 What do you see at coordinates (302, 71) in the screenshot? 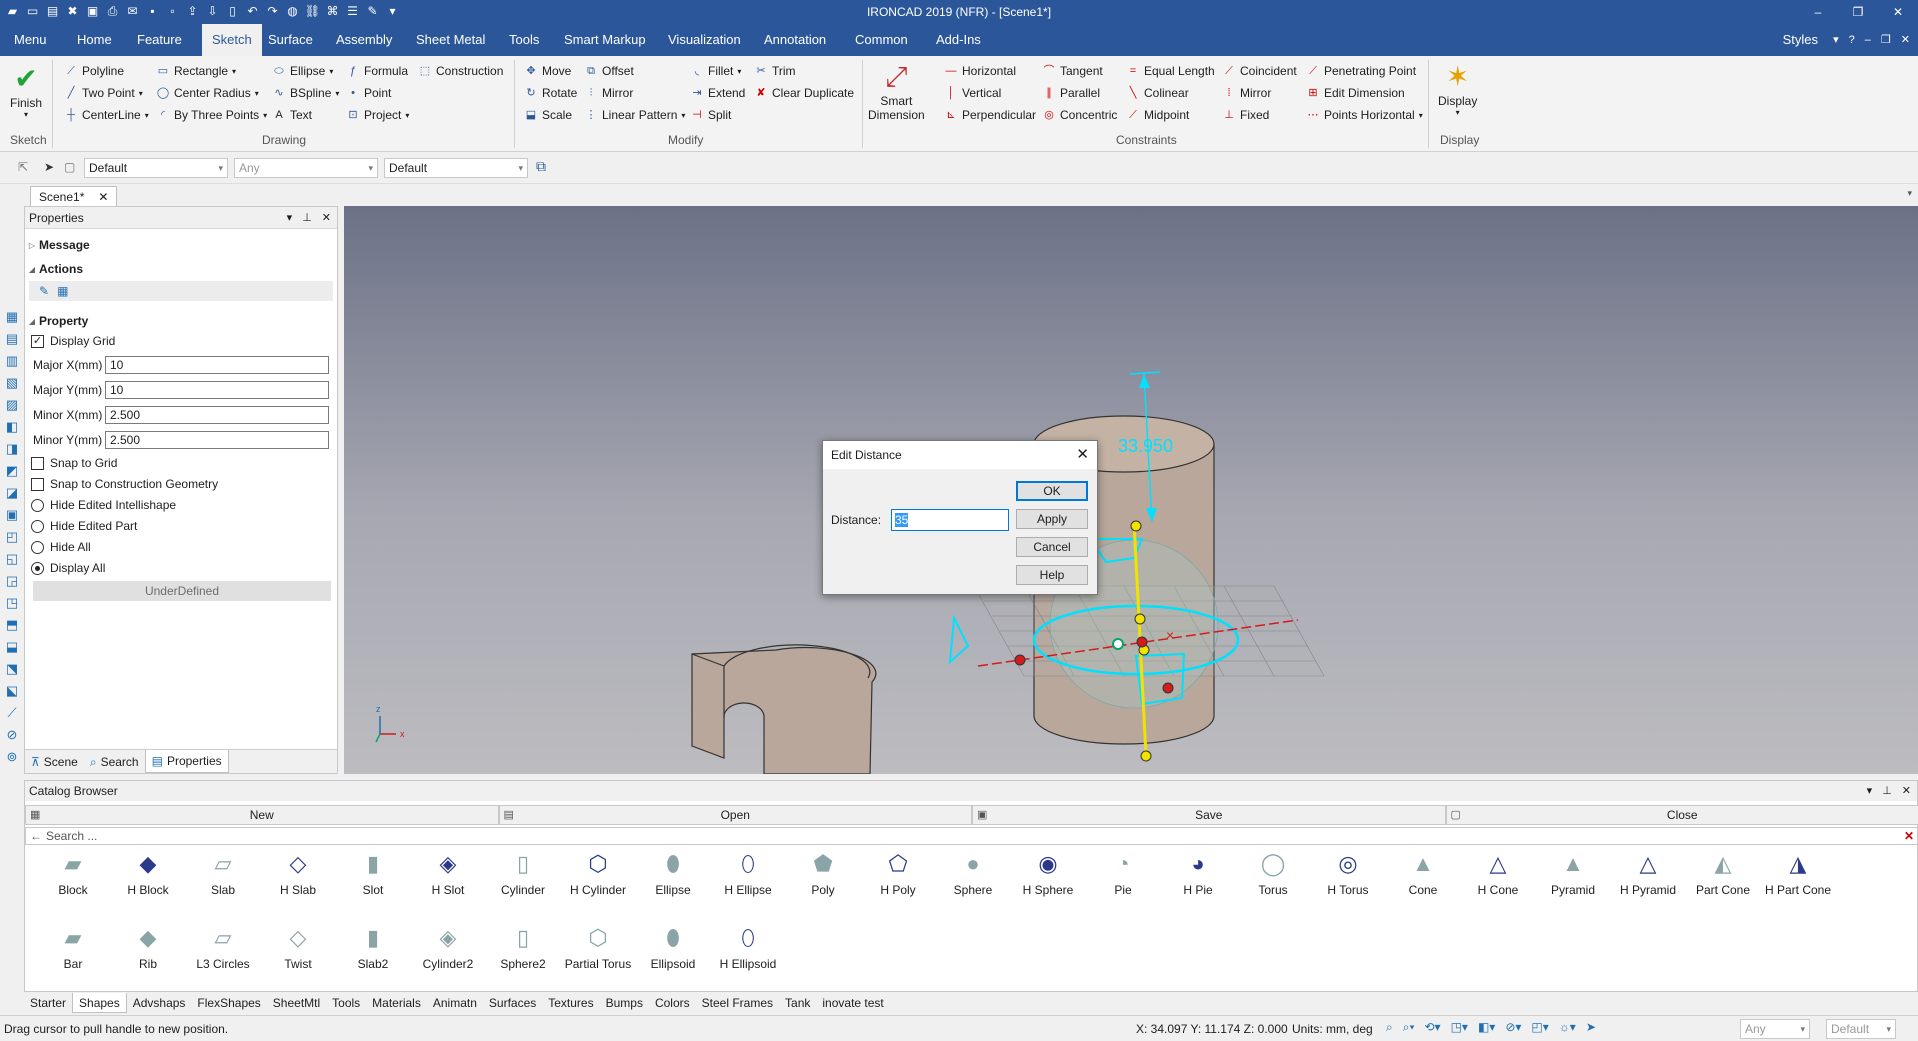
I see `ellipse-button: ⬭ Ellipse ▾` at bounding box center [302, 71].